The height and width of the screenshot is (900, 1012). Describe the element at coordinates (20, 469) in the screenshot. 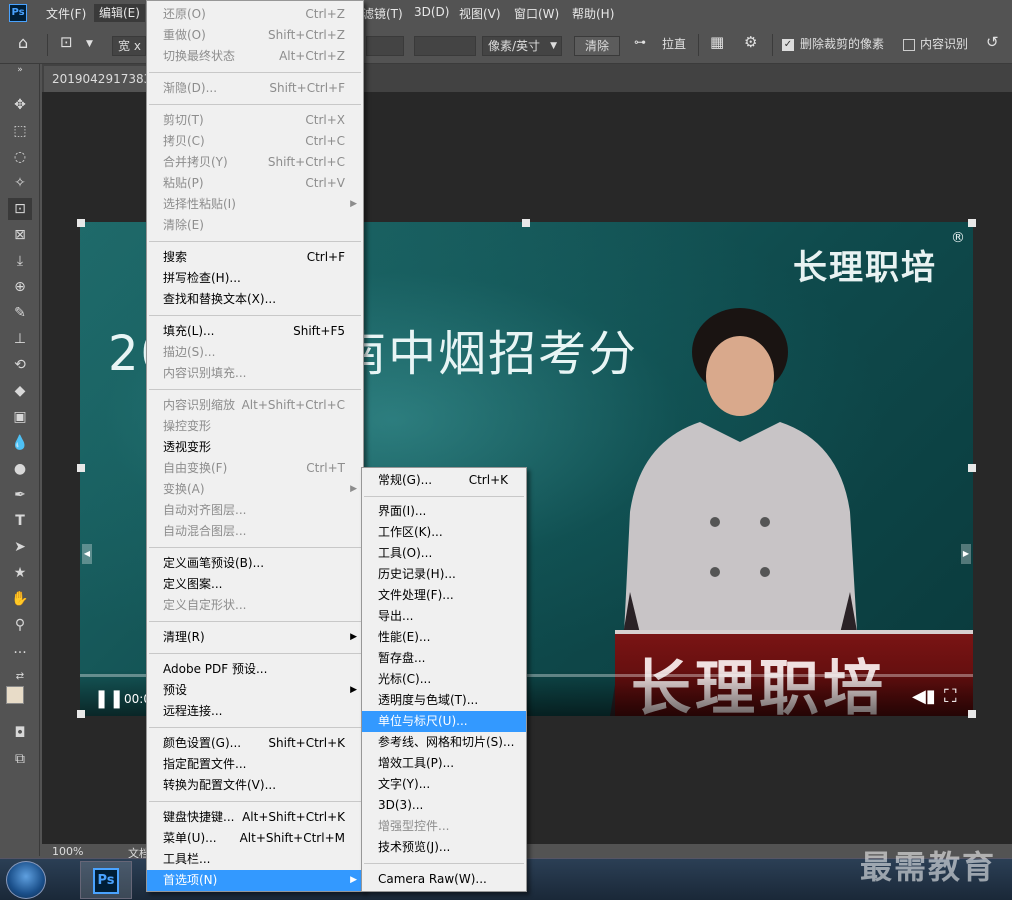

I see `dodge-tool-icon: ●` at that location.